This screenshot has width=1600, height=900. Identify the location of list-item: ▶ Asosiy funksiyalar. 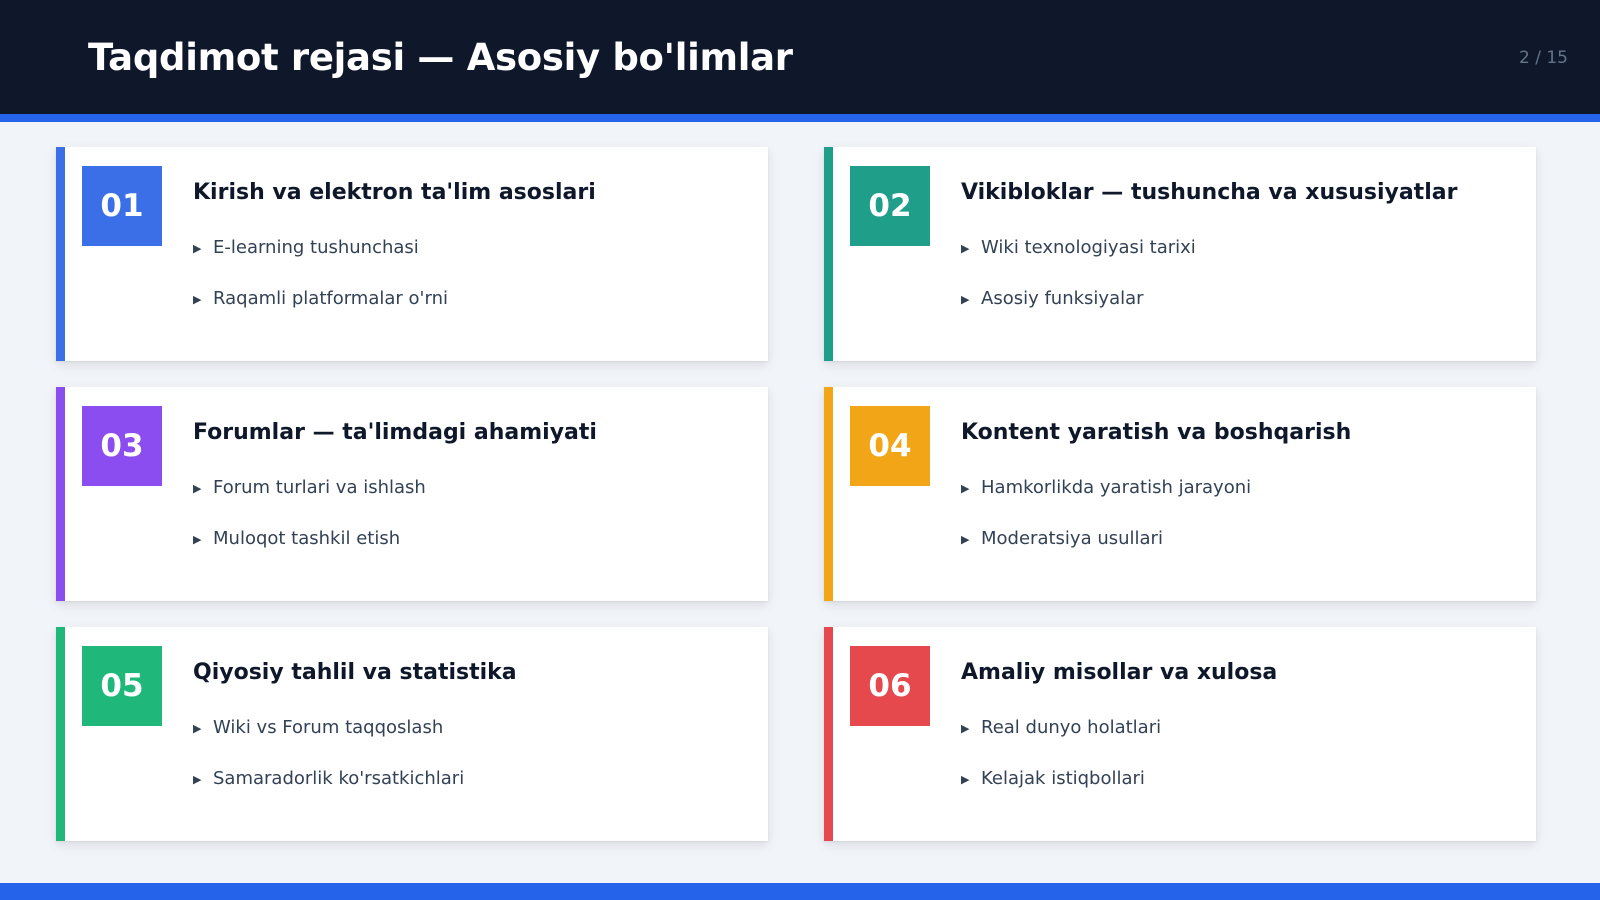
(1078, 313).